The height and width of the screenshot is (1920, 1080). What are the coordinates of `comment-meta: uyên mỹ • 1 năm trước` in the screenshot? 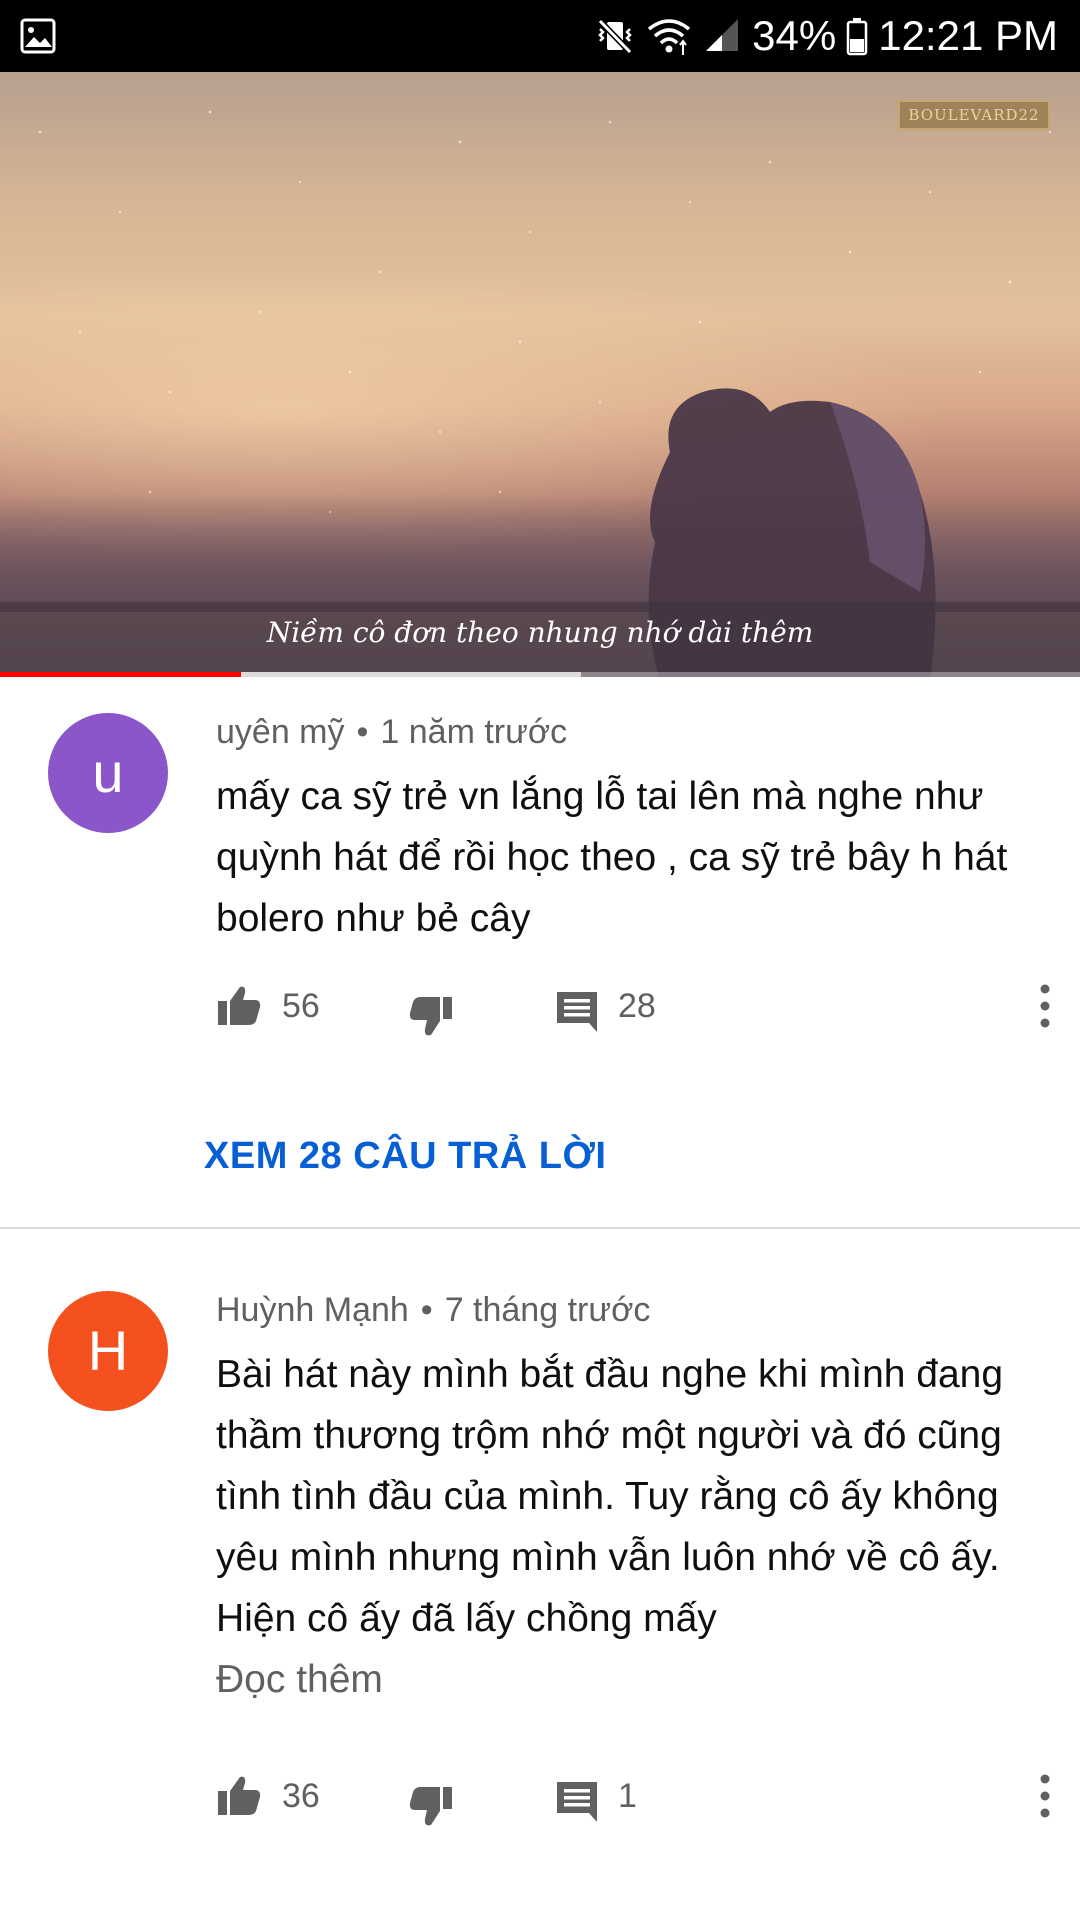 It's located at (391, 732).